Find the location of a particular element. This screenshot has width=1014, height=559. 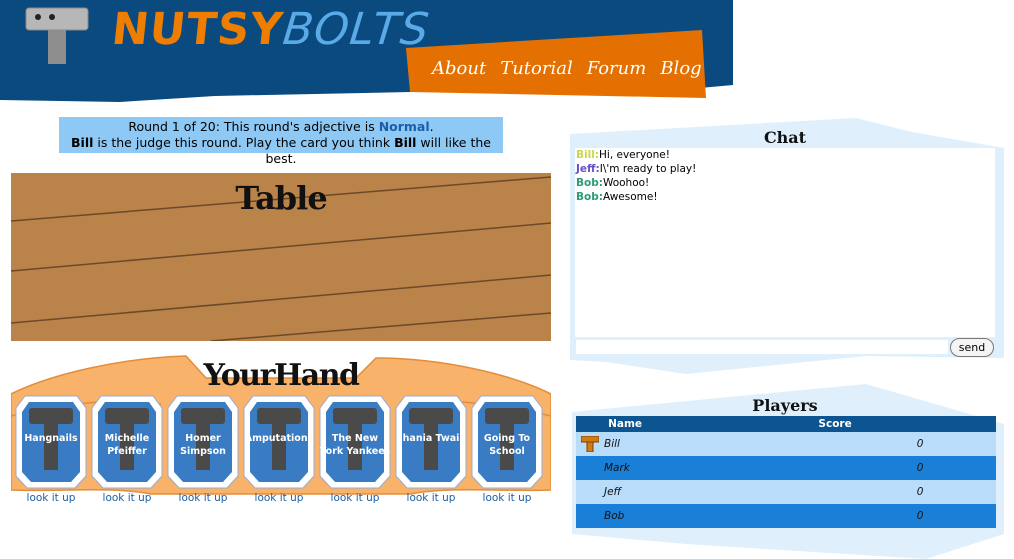

player-name: Bill is located at coordinates (612, 444).